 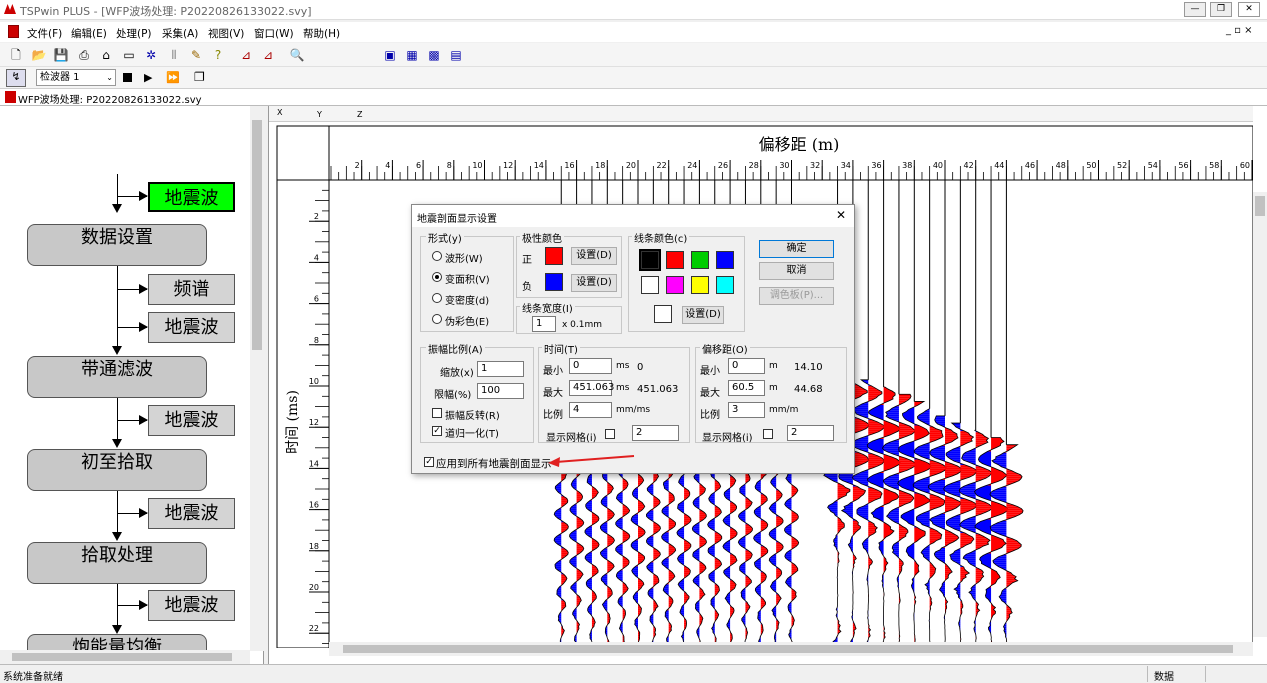 I want to click on invert-checkbox, so click(x=437, y=413).